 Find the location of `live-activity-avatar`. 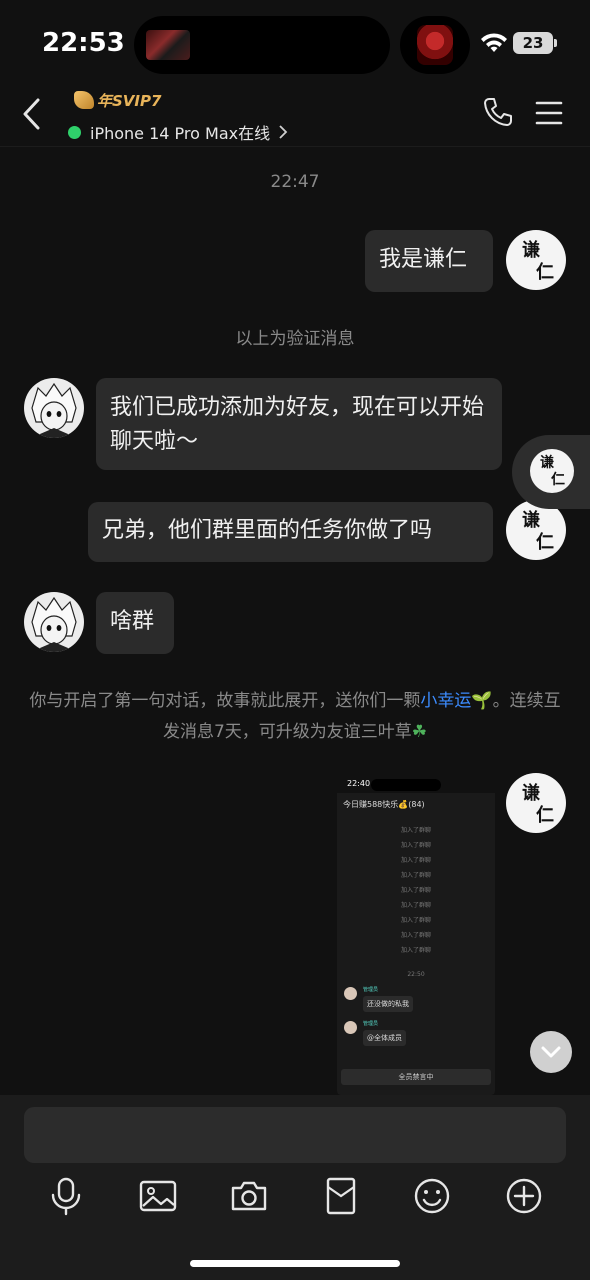

live-activity-avatar is located at coordinates (435, 45).